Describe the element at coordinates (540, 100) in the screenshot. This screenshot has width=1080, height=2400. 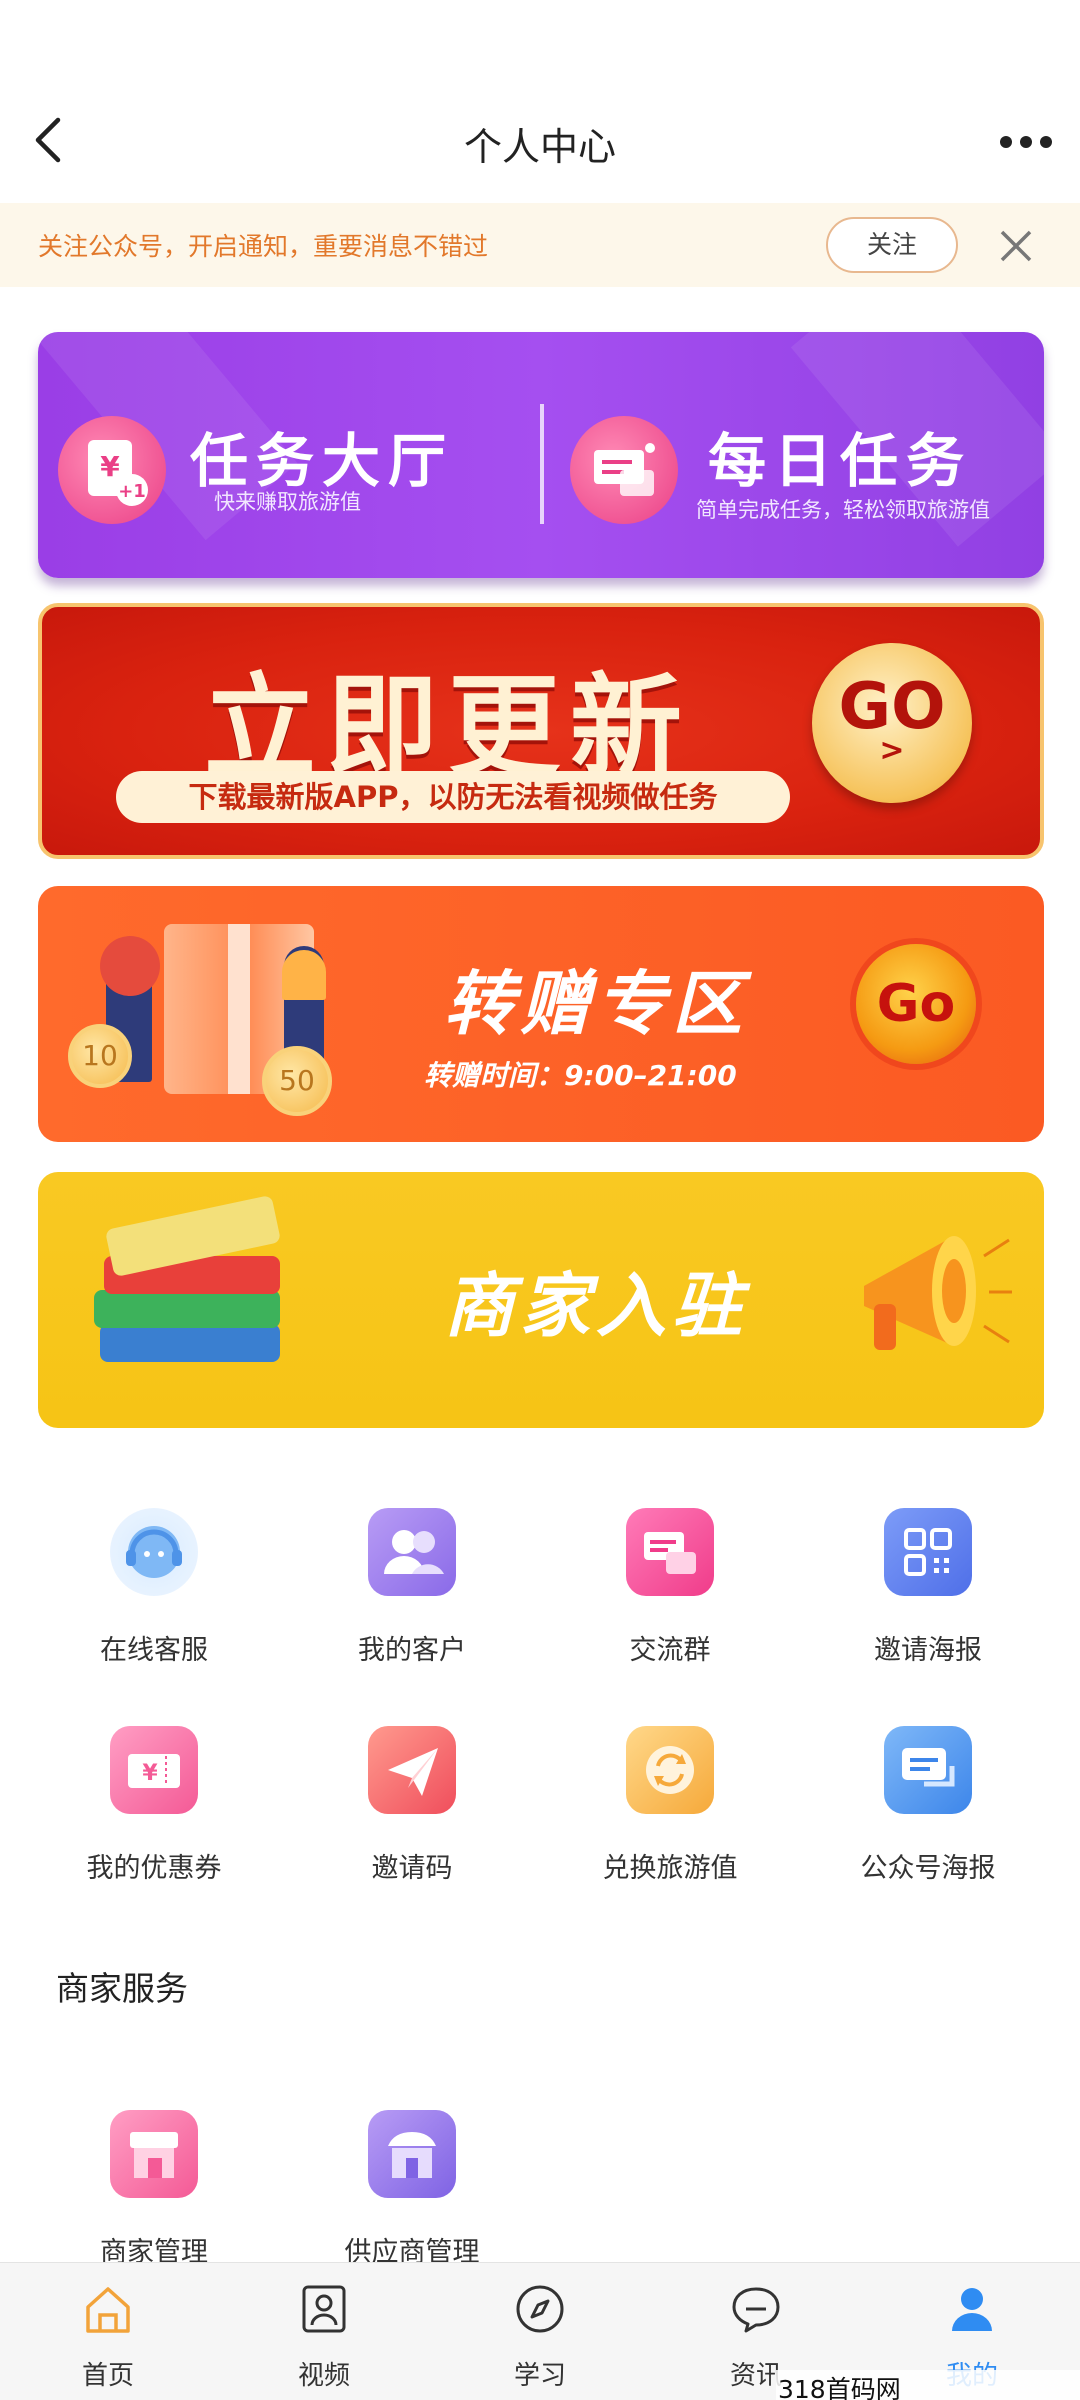
I see `header-bar: 个人中心` at that location.